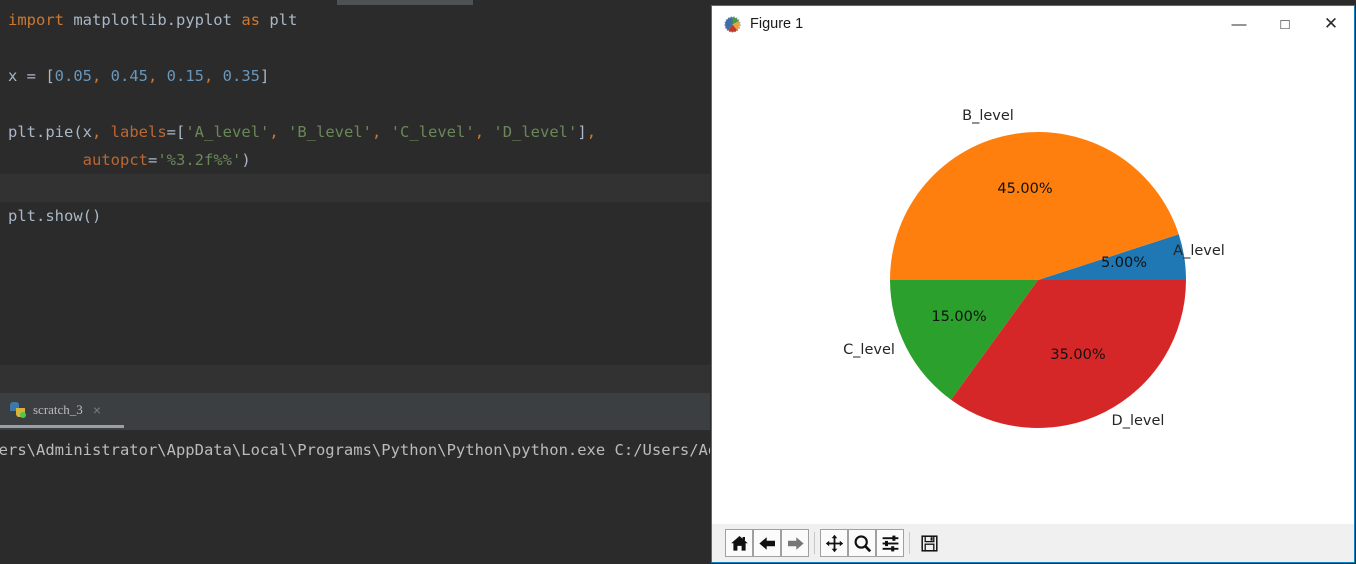  What do you see at coordinates (355, 379) in the screenshot?
I see `editor-highlighted-line` at bounding box center [355, 379].